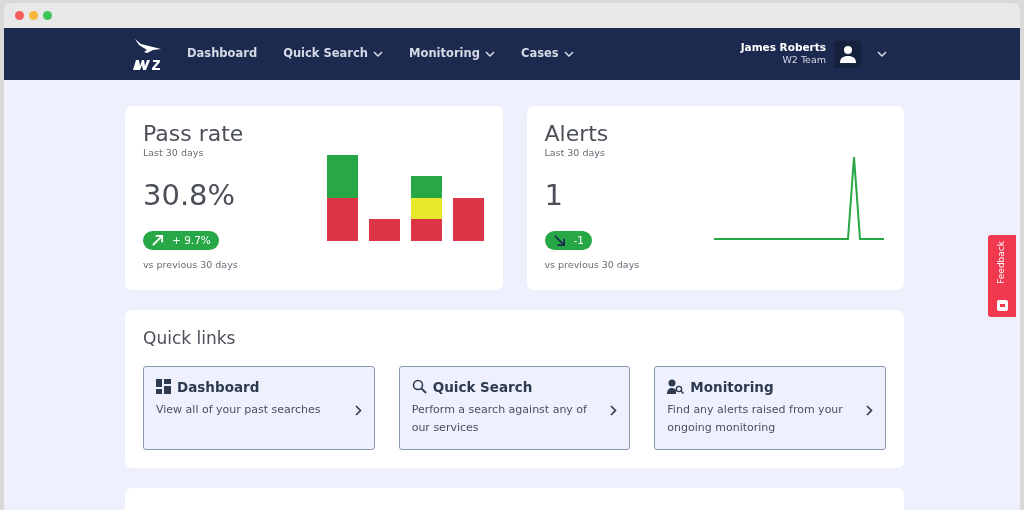  Describe the element at coordinates (163, 387) in the screenshot. I see `dashboard-icon` at that location.